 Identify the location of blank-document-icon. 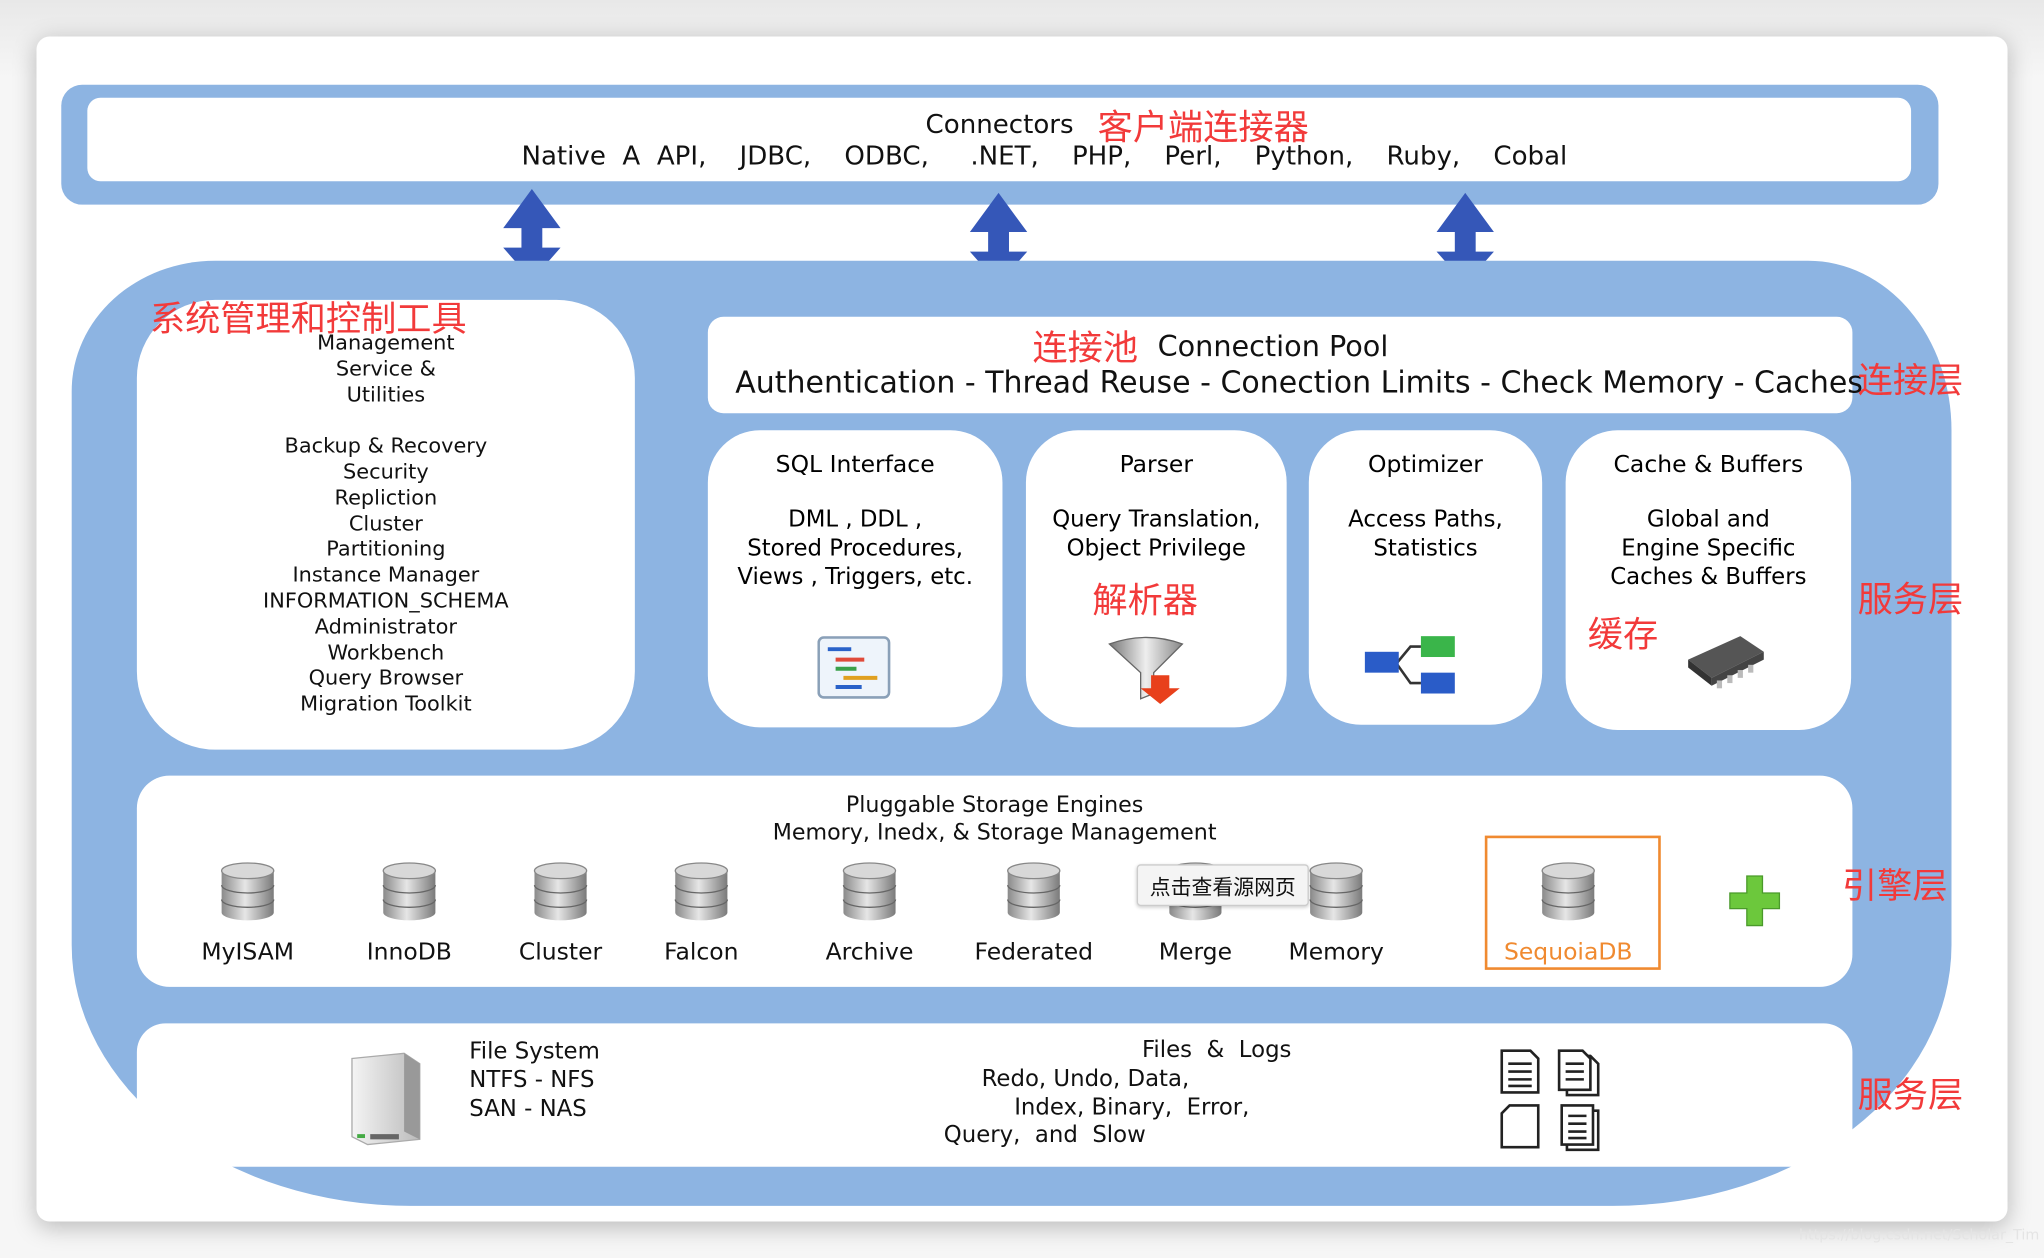
(1520, 1126).